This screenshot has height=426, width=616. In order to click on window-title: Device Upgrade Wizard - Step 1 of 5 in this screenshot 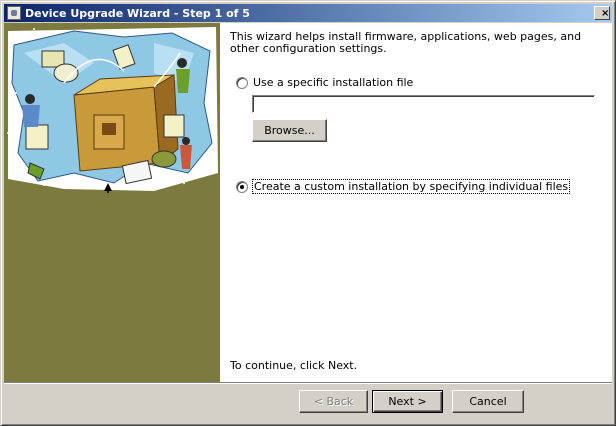, I will do `click(137, 13)`.